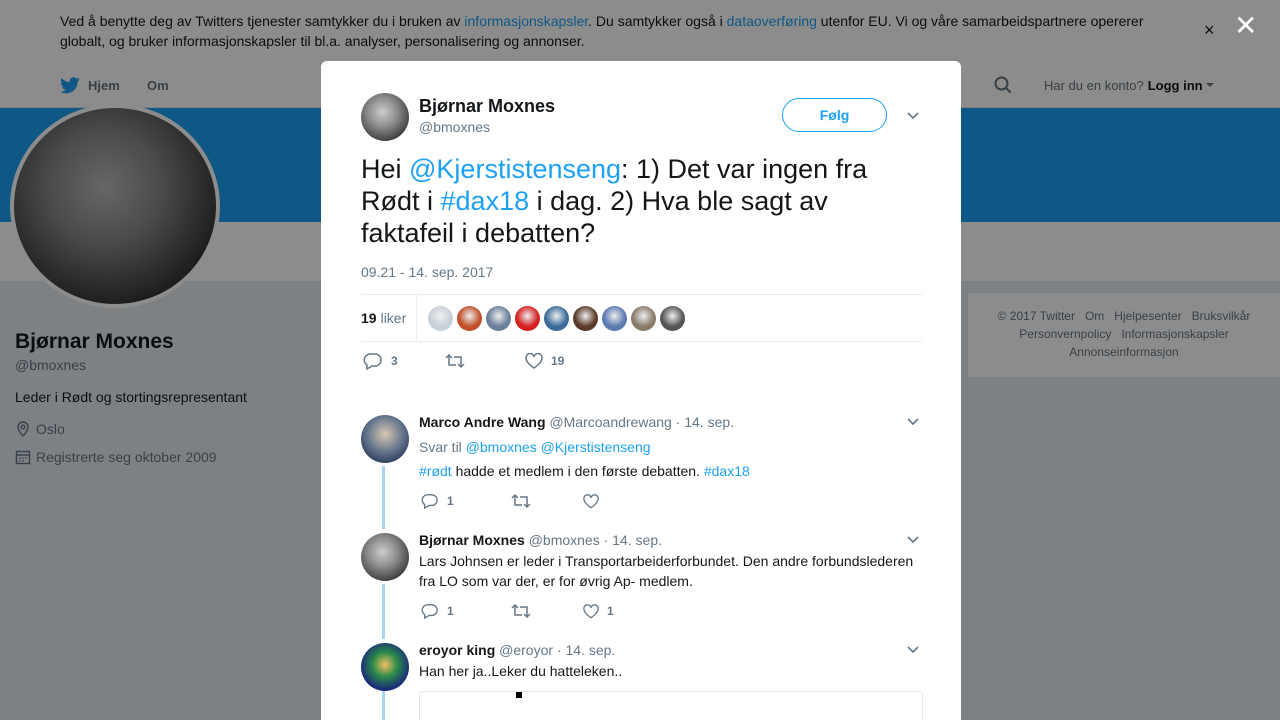 This screenshot has height=720, width=1280. I want to click on media-pixel, so click(519, 695).